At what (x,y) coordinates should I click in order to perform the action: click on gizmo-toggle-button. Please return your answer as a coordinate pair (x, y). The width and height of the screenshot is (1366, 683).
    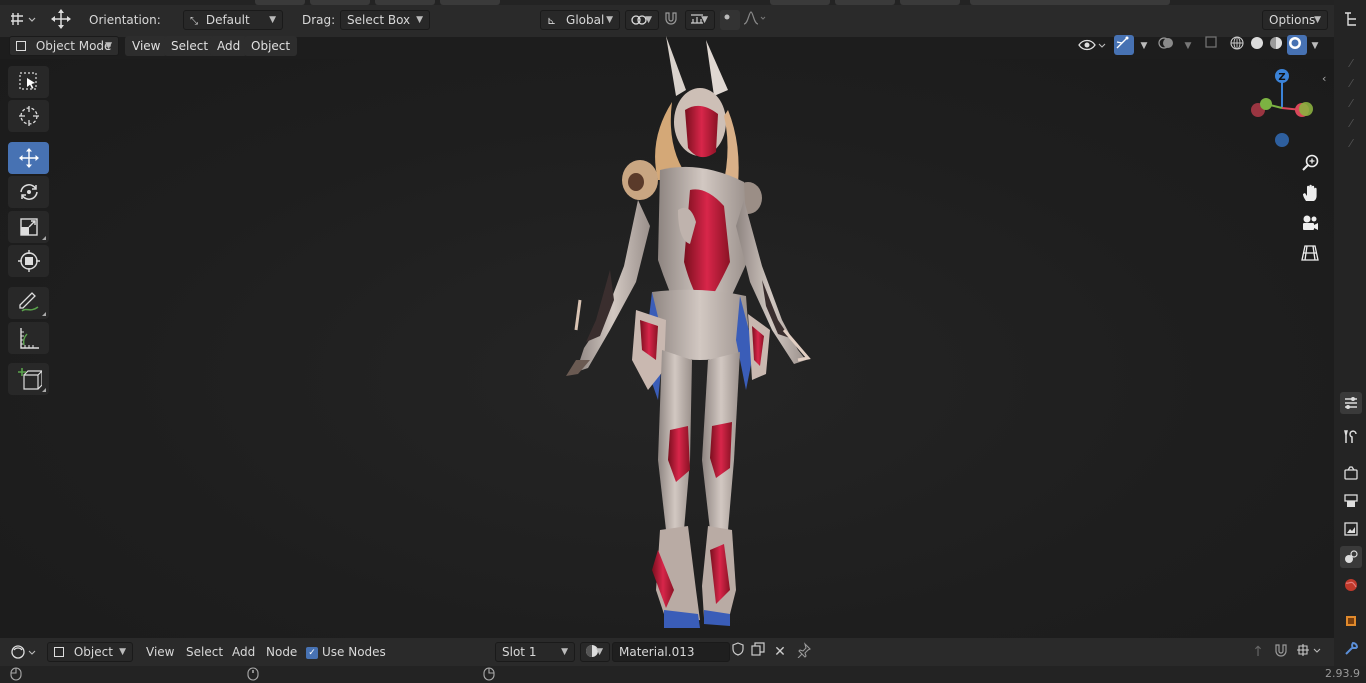
    Looking at the image, I should click on (1124, 45).